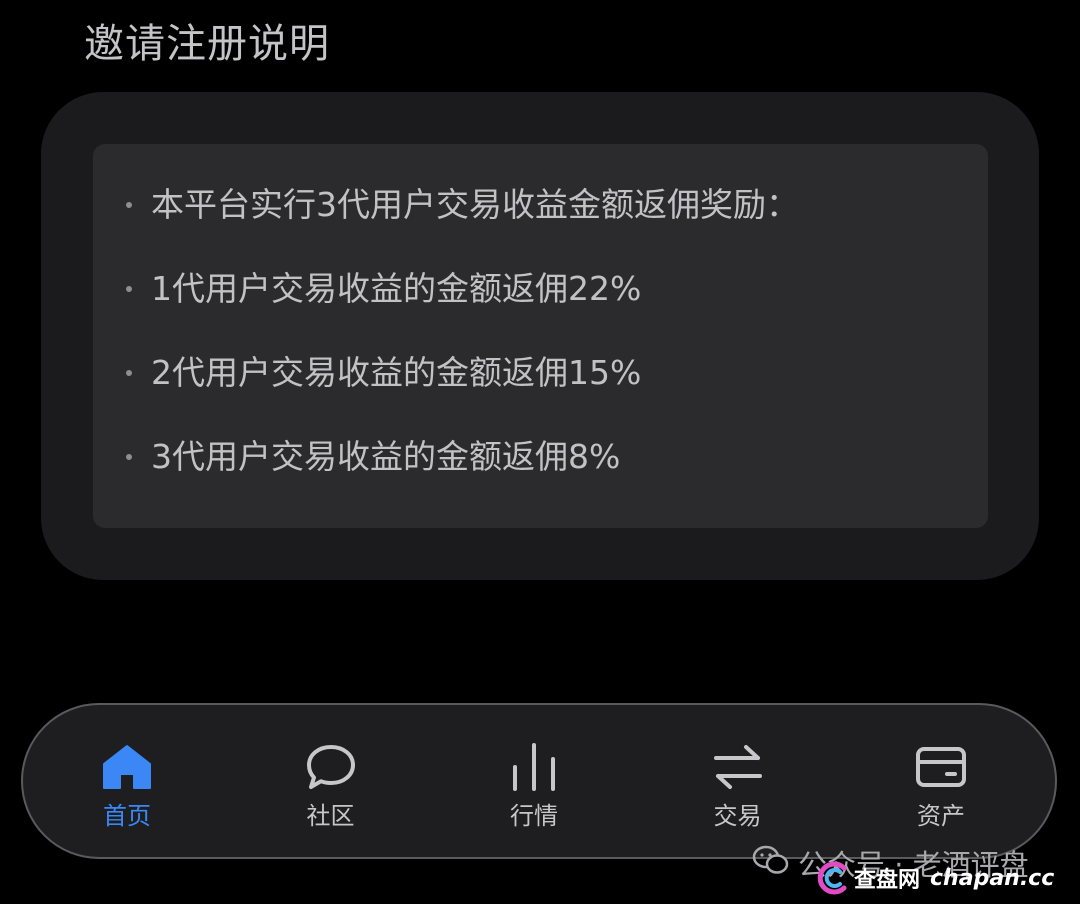  Describe the element at coordinates (127, 816) in the screenshot. I see `tab-label: 首页` at that location.